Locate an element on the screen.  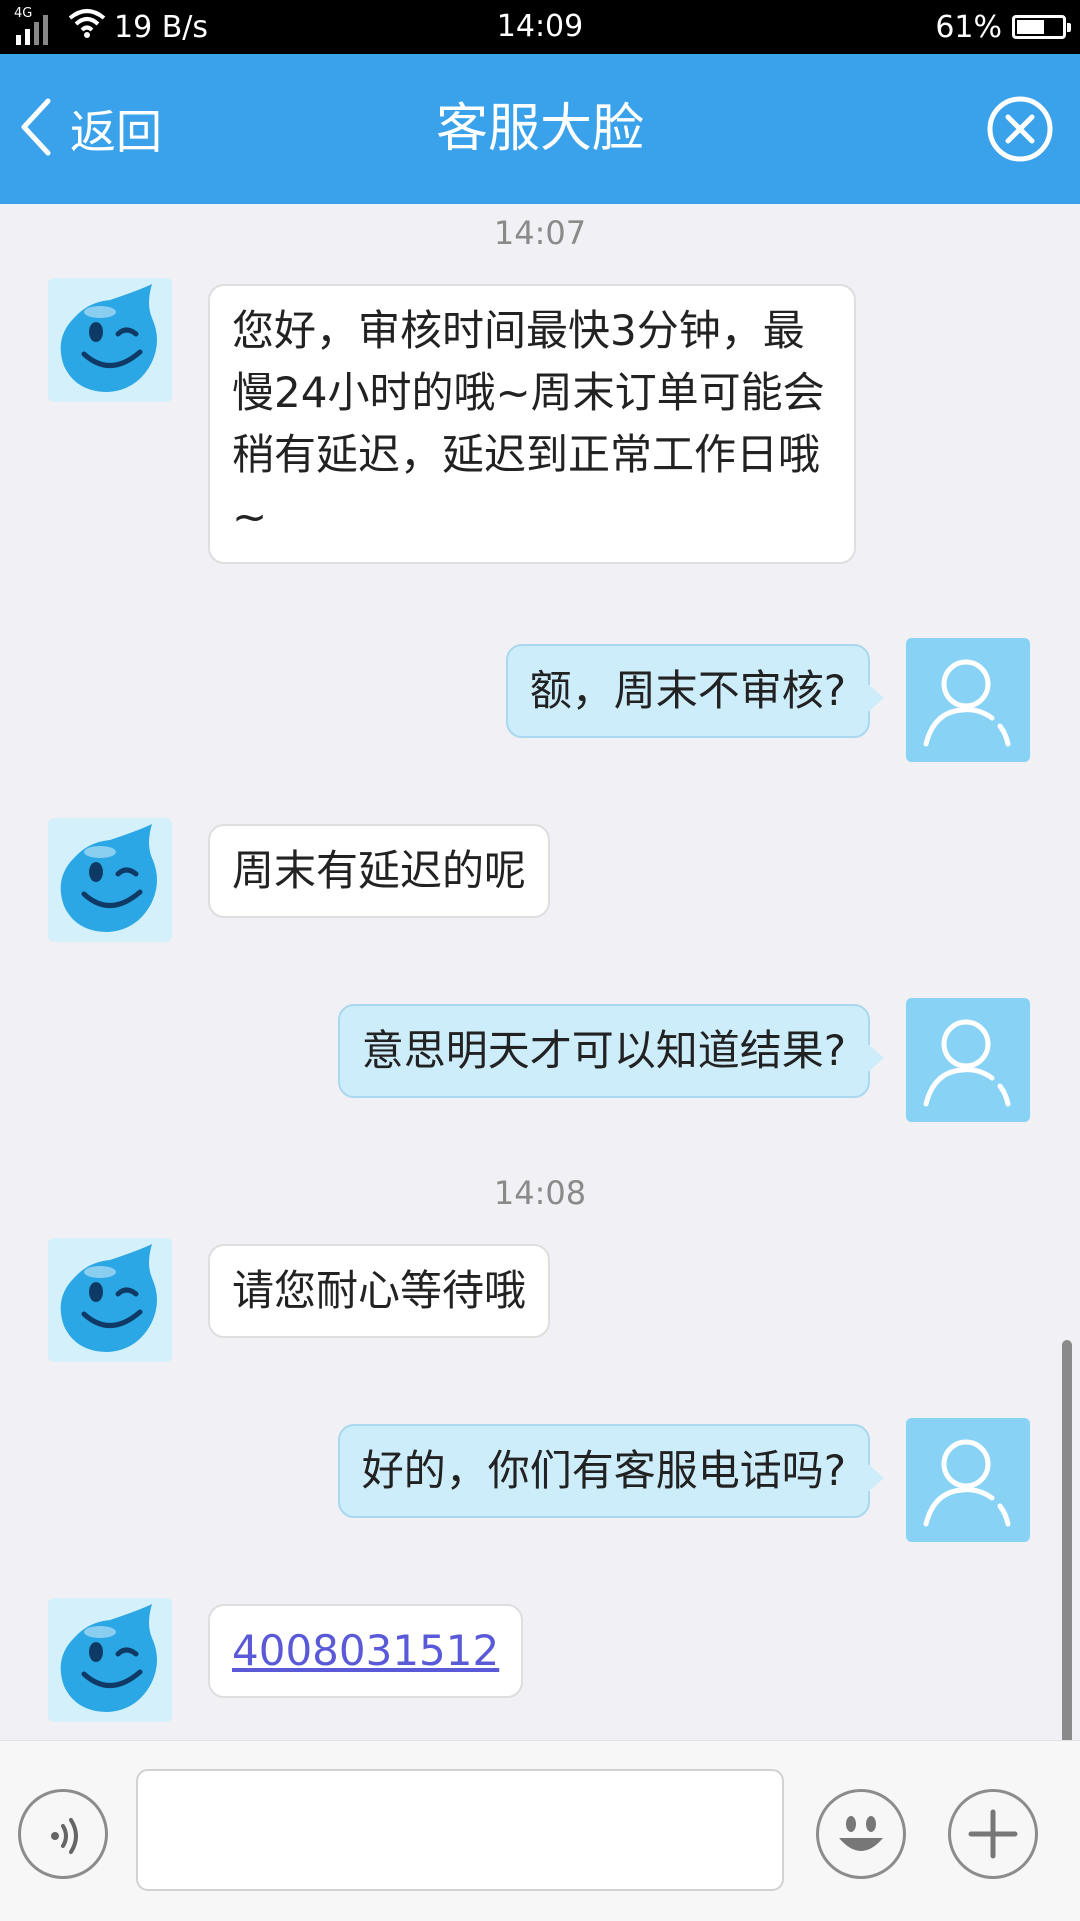
battery-icon is located at coordinates (1041, 27).